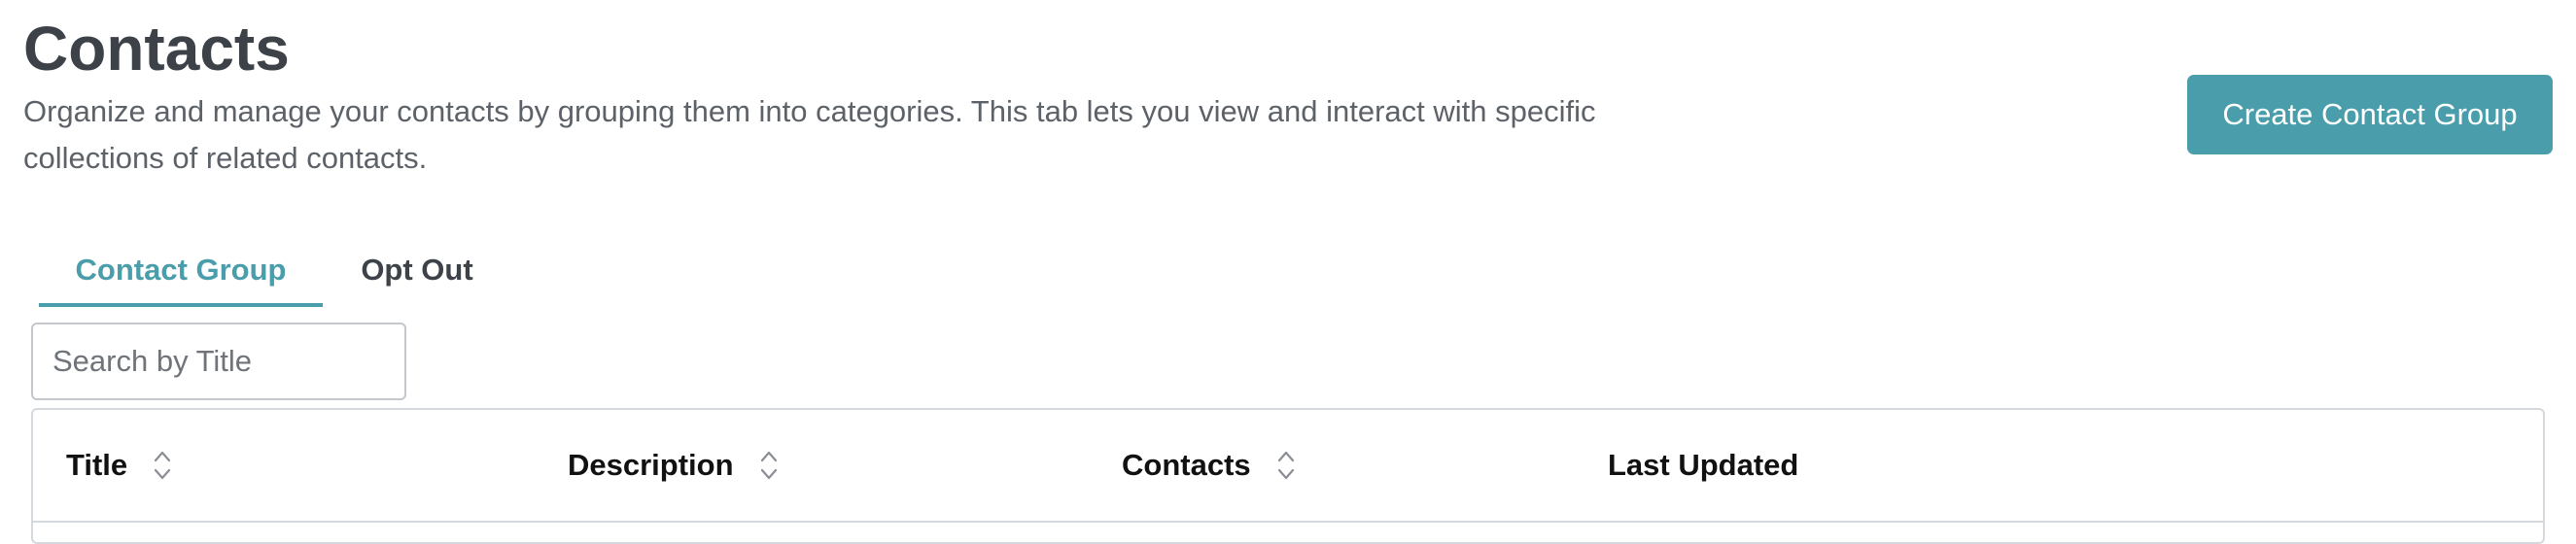  I want to click on column-header-description-label: Description, so click(651, 465).